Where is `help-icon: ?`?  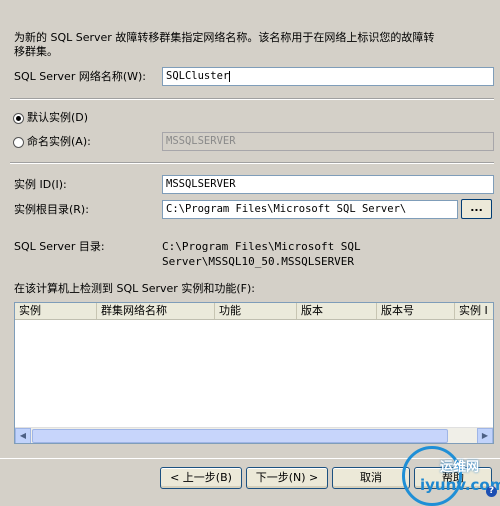 help-icon: ? is located at coordinates (491, 491).